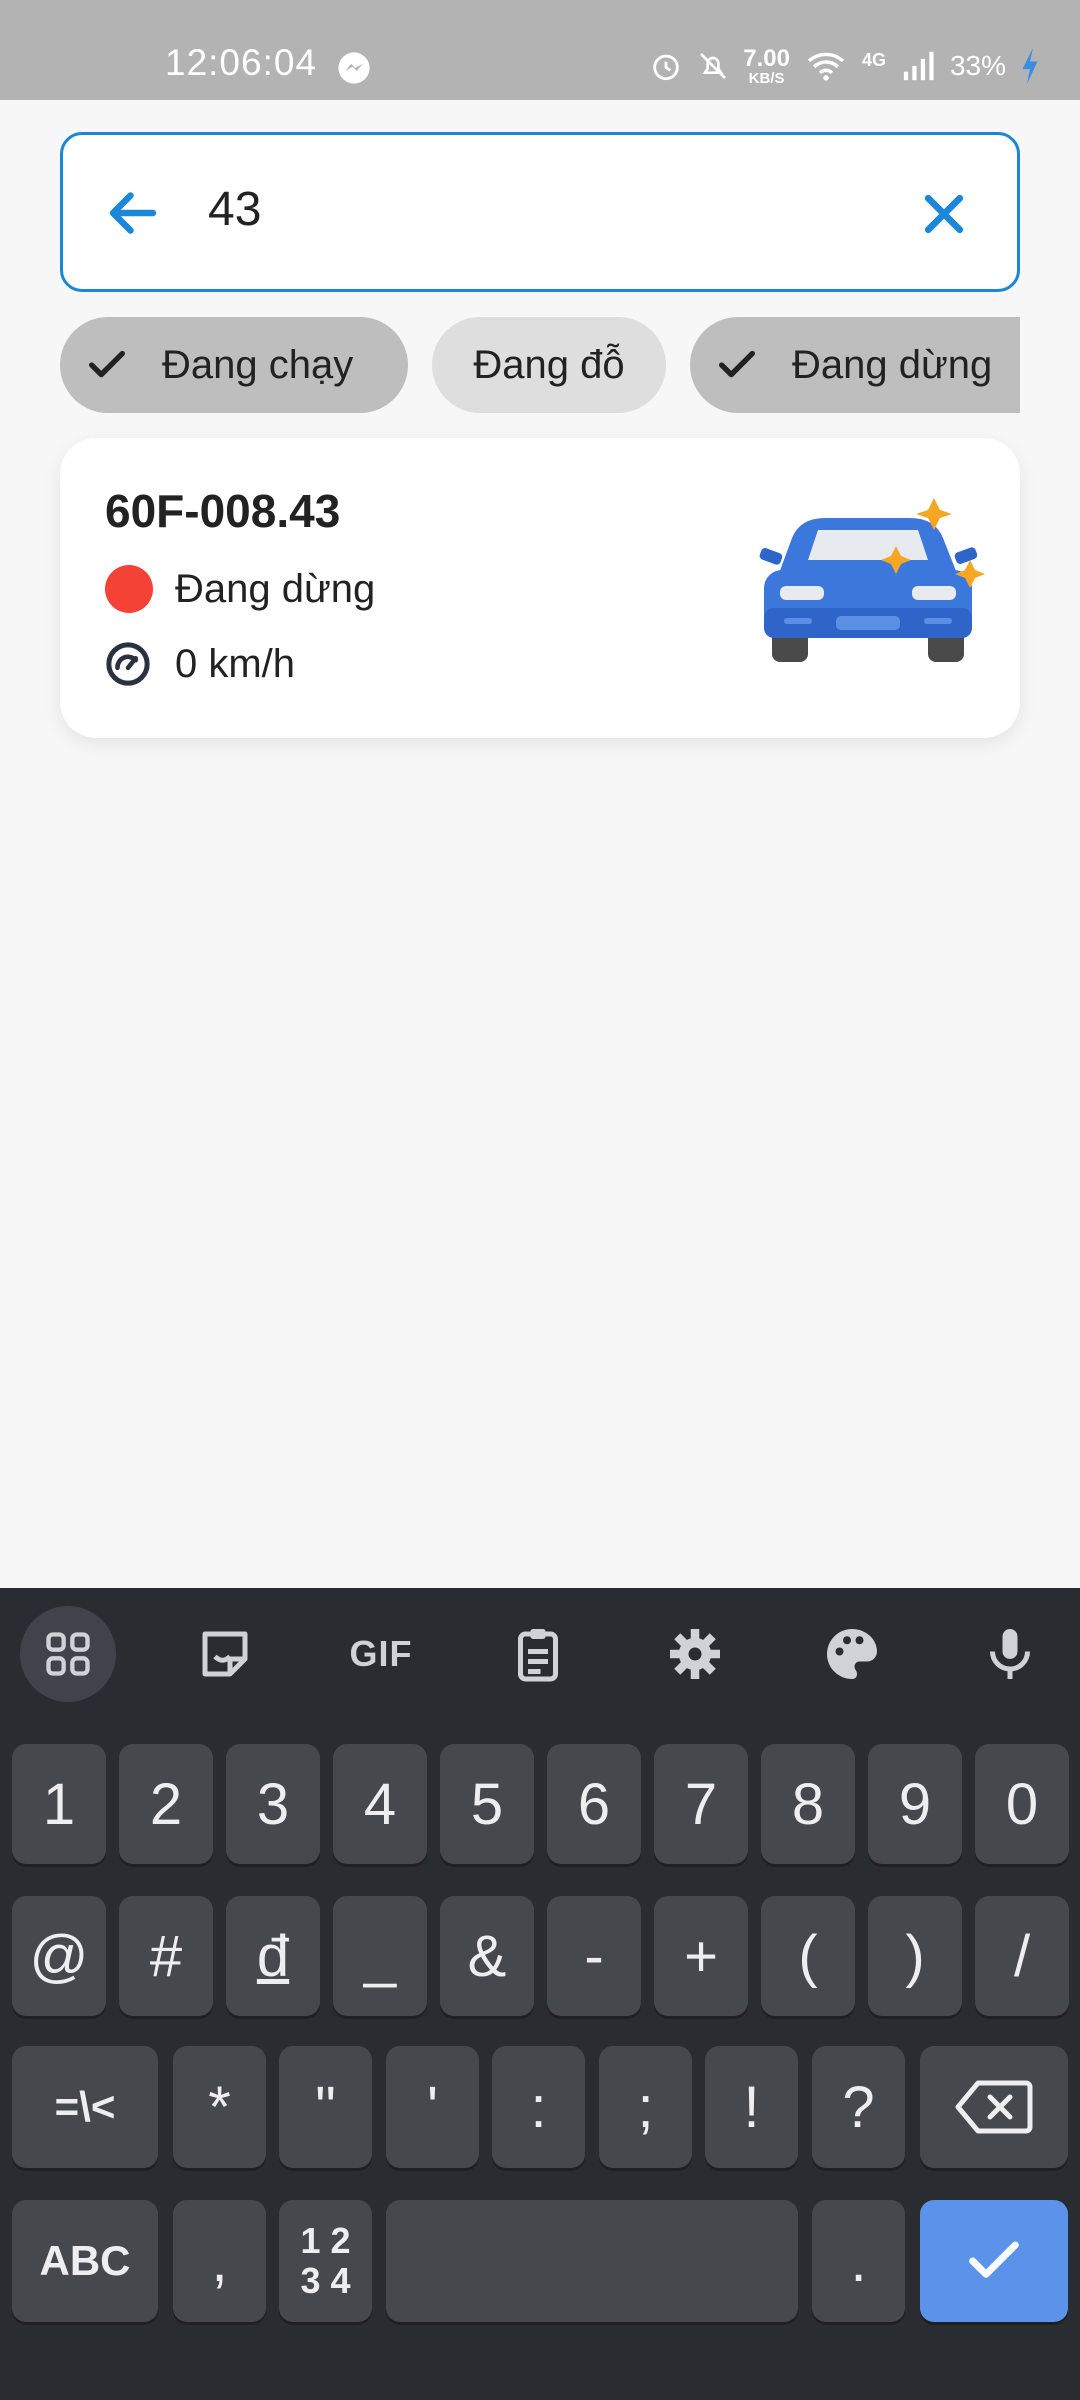  What do you see at coordinates (258, 364) in the screenshot?
I see `filter-chip-label: Đang chạy` at bounding box center [258, 364].